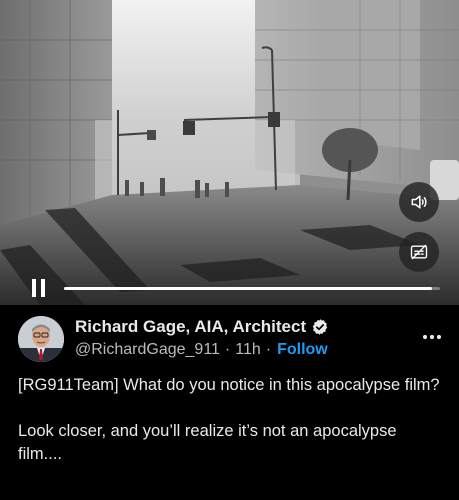  Describe the element at coordinates (248, 350) in the screenshot. I see `post-timestamp: 11h` at that location.